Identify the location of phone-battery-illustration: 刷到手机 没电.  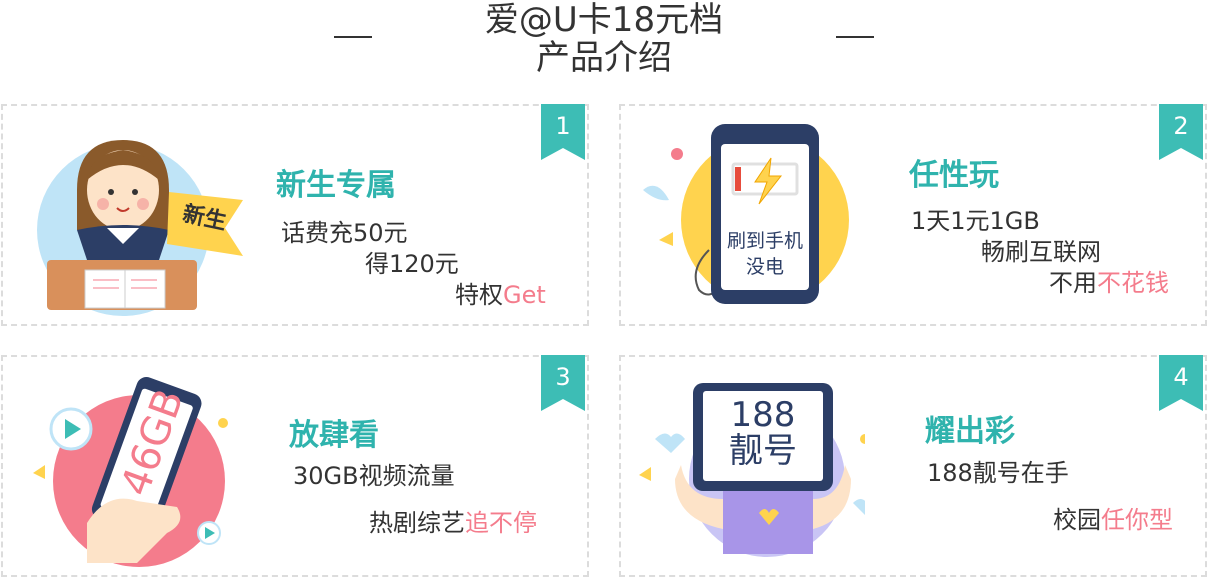
(749, 217).